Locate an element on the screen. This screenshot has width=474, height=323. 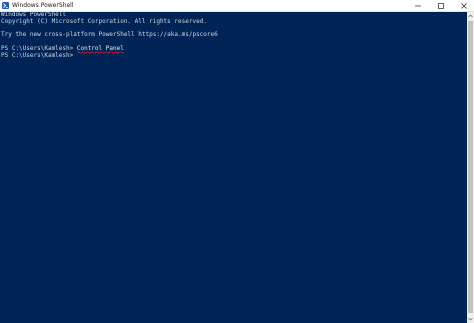
minimize-button is located at coordinates (417, 5).